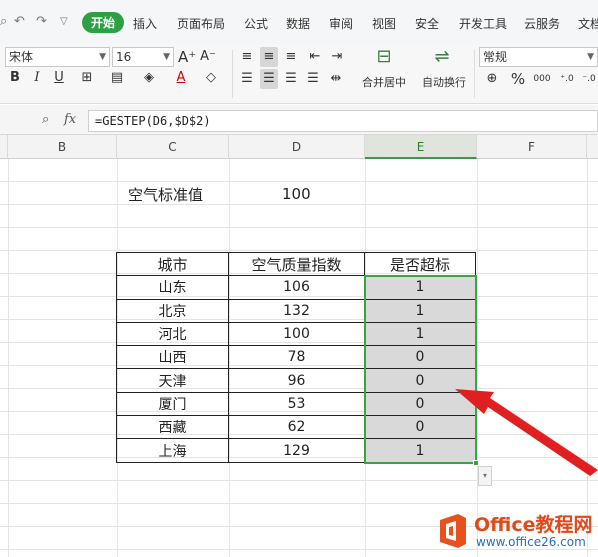 The image size is (598, 557). Describe the element at coordinates (533, 525) in the screenshot. I see `watermark-name: Office教程网` at that location.